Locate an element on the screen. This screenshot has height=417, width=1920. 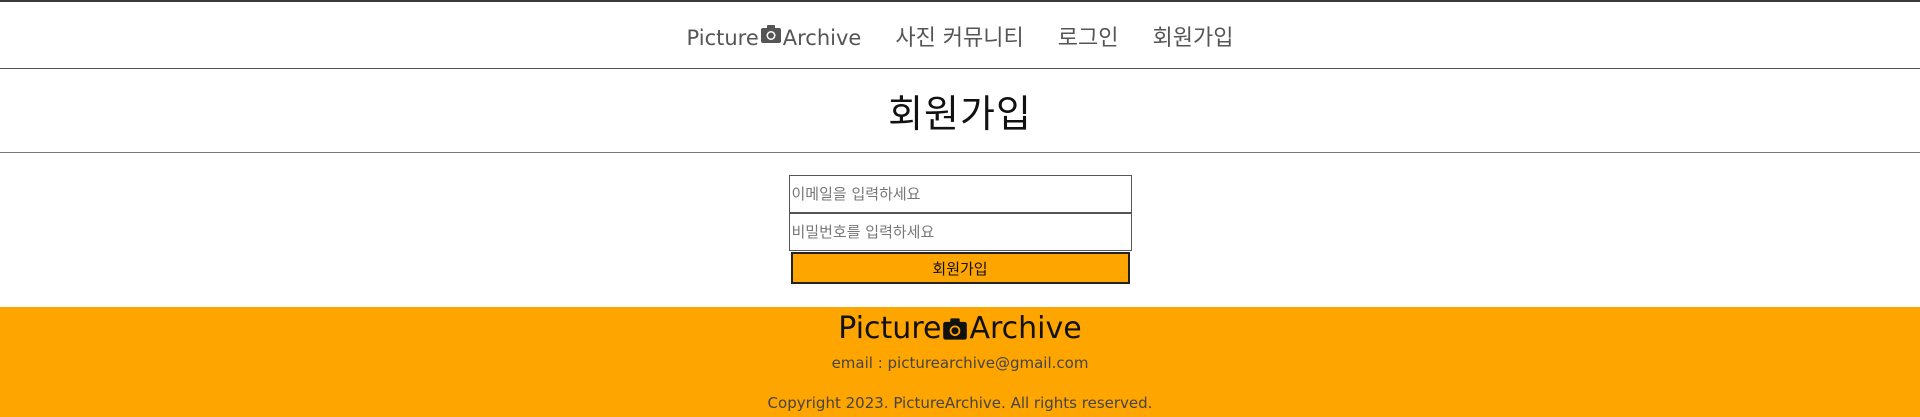
footer-logo-text-right: Archive is located at coordinates (1025, 328).